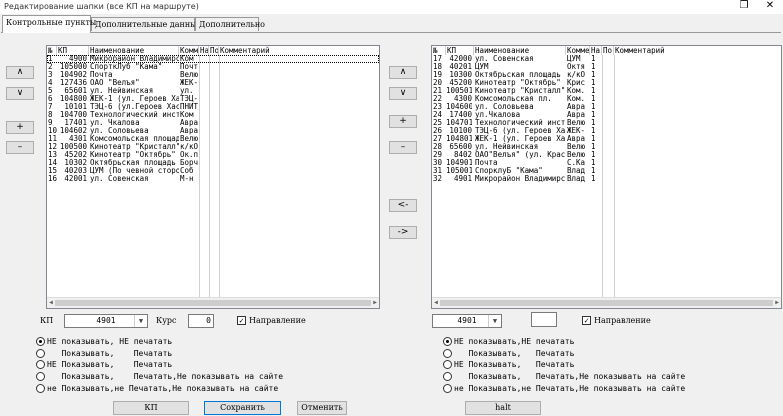  What do you see at coordinates (75, 163) in the screenshot?
I see `table-cell: 10302` at bounding box center [75, 163].